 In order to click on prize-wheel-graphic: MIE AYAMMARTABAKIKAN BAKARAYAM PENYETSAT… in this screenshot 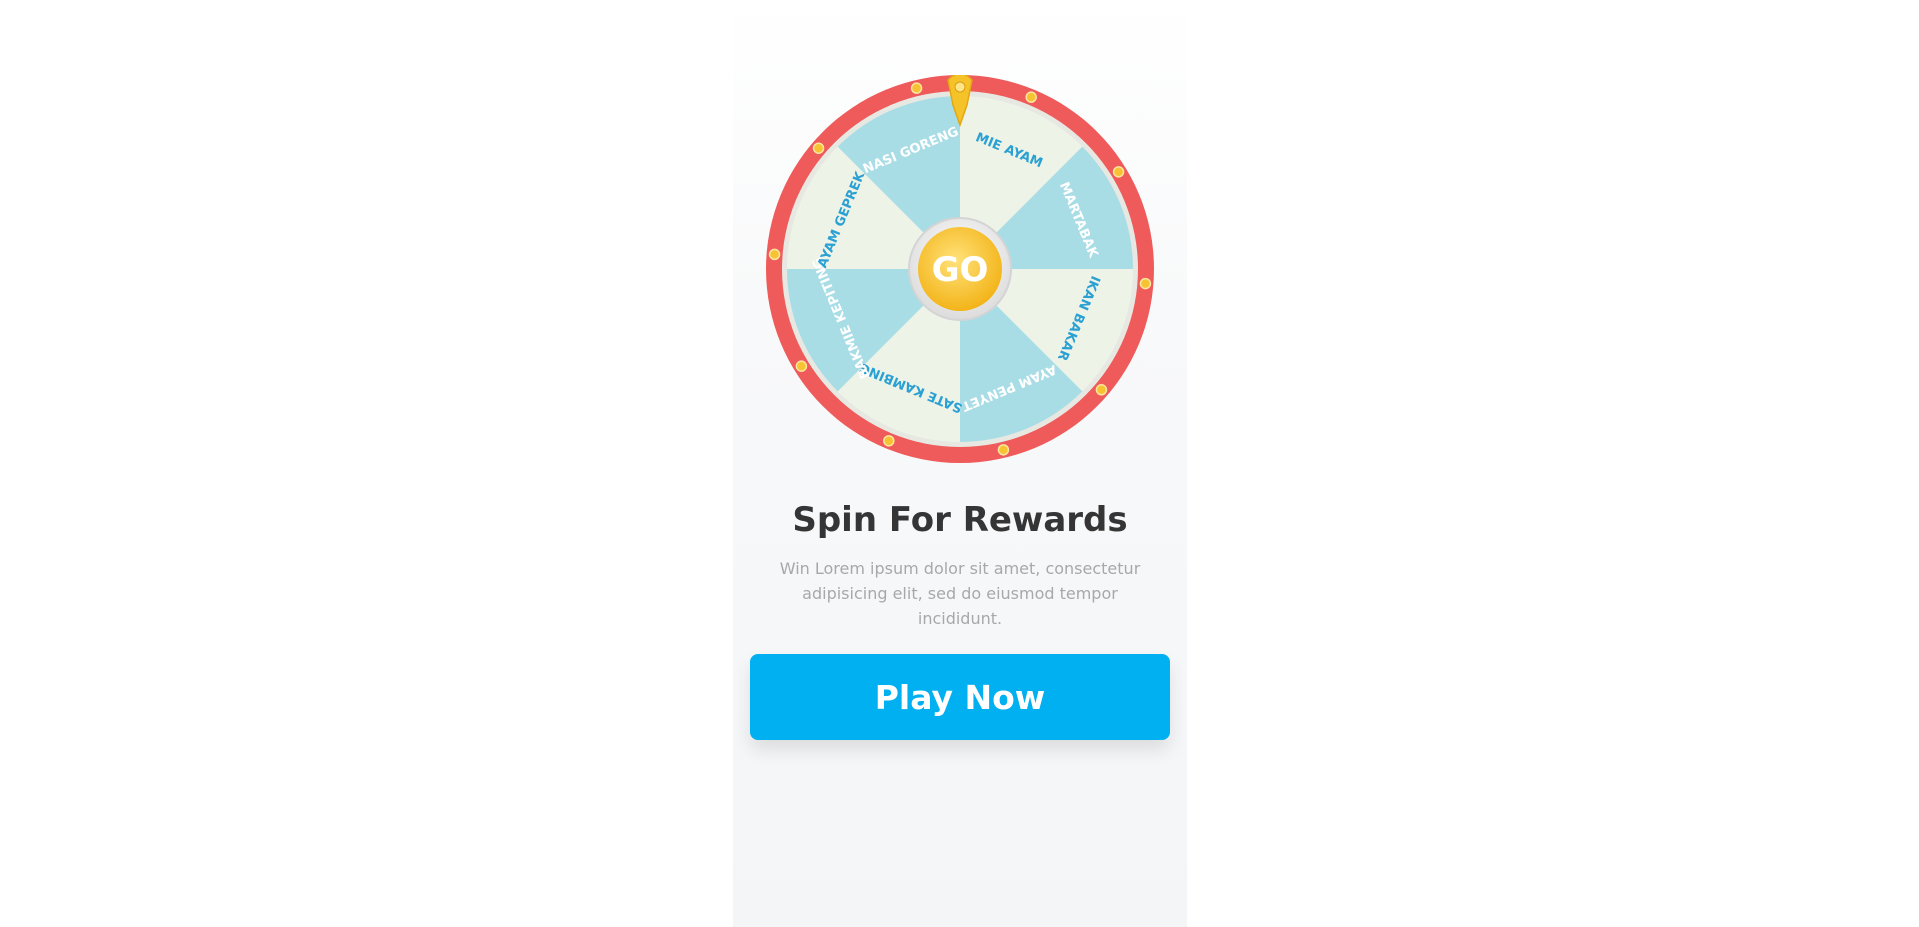, I will do `click(960, 269)`.